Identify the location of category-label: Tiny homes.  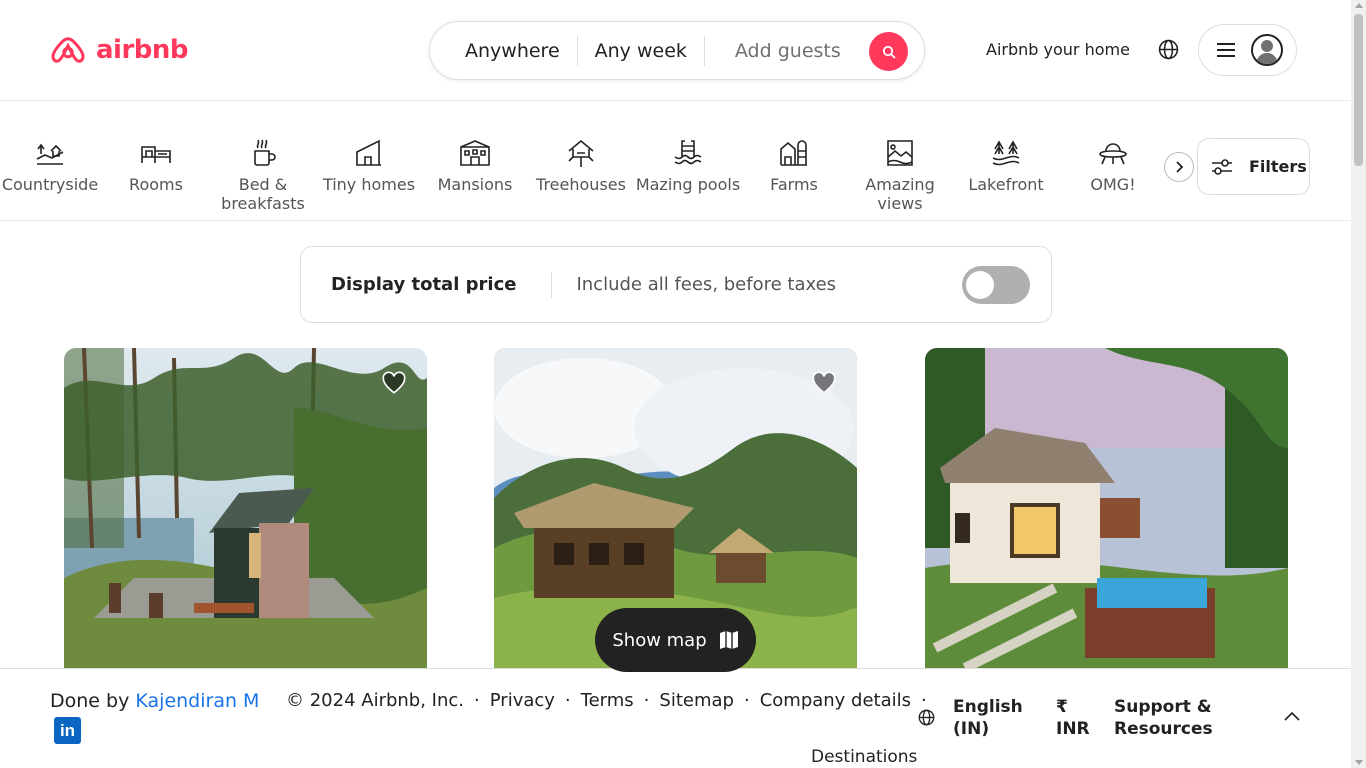
(369, 184).